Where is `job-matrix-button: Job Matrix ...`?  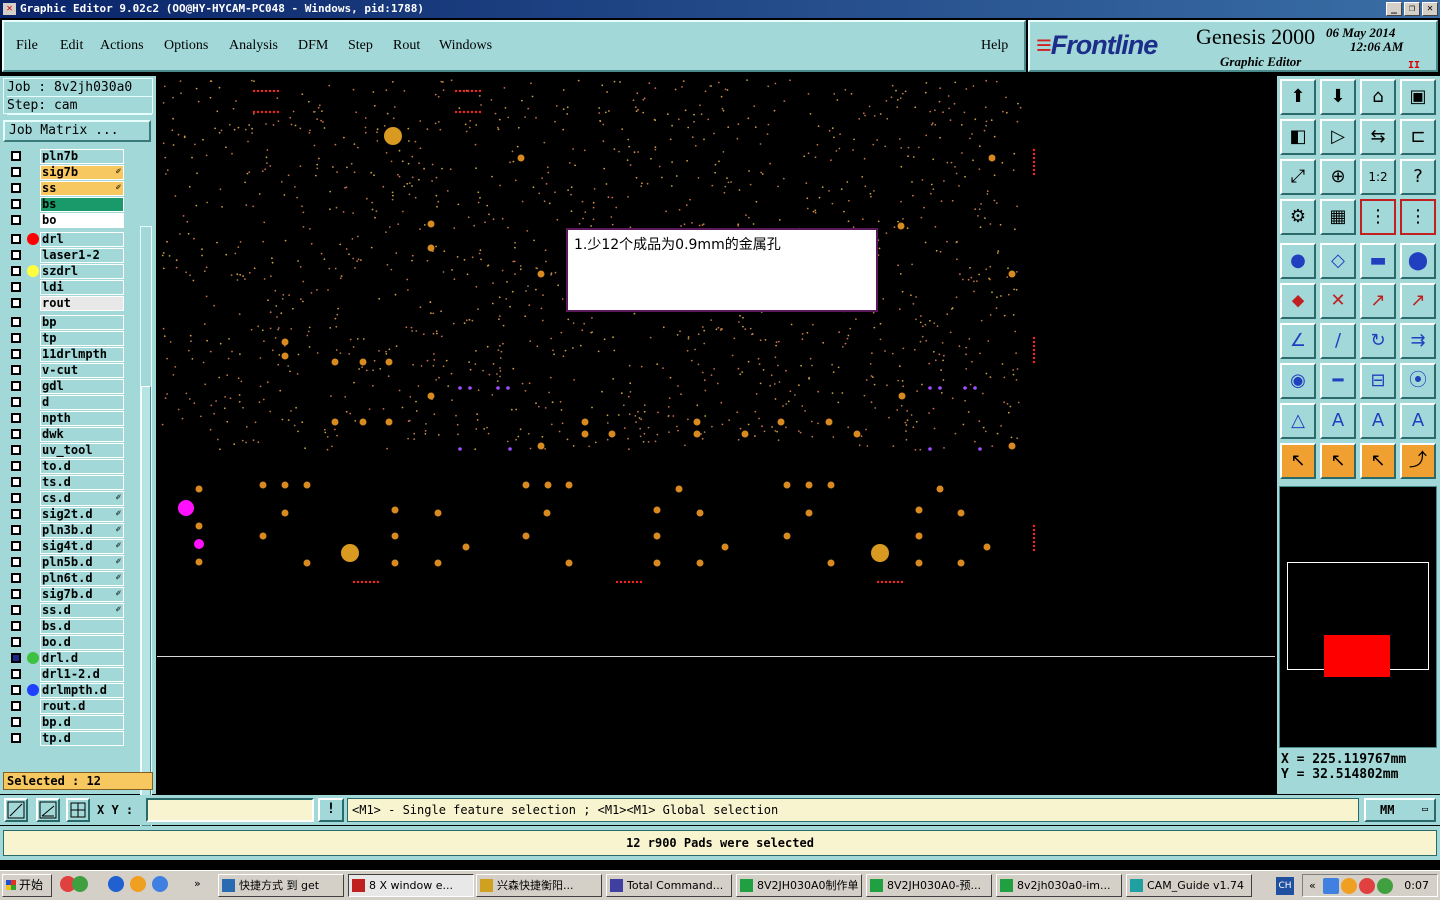
job-matrix-button: Job Matrix ... is located at coordinates (77, 131).